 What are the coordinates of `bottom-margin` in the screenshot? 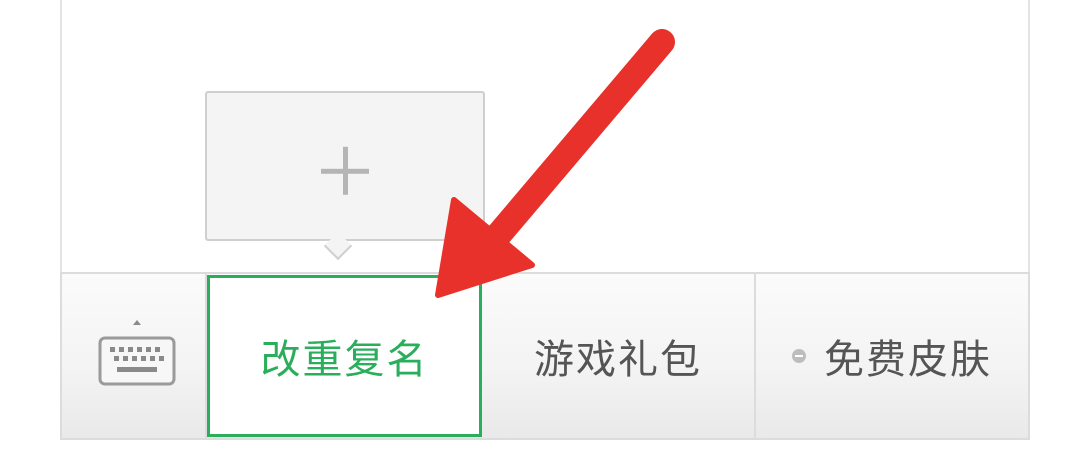 It's located at (540, 453).